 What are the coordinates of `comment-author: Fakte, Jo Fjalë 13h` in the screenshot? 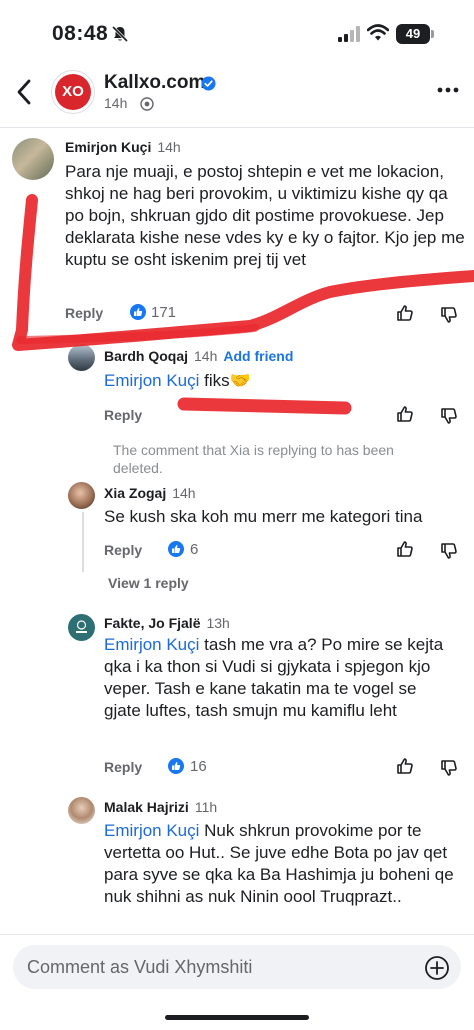 It's located at (167, 623).